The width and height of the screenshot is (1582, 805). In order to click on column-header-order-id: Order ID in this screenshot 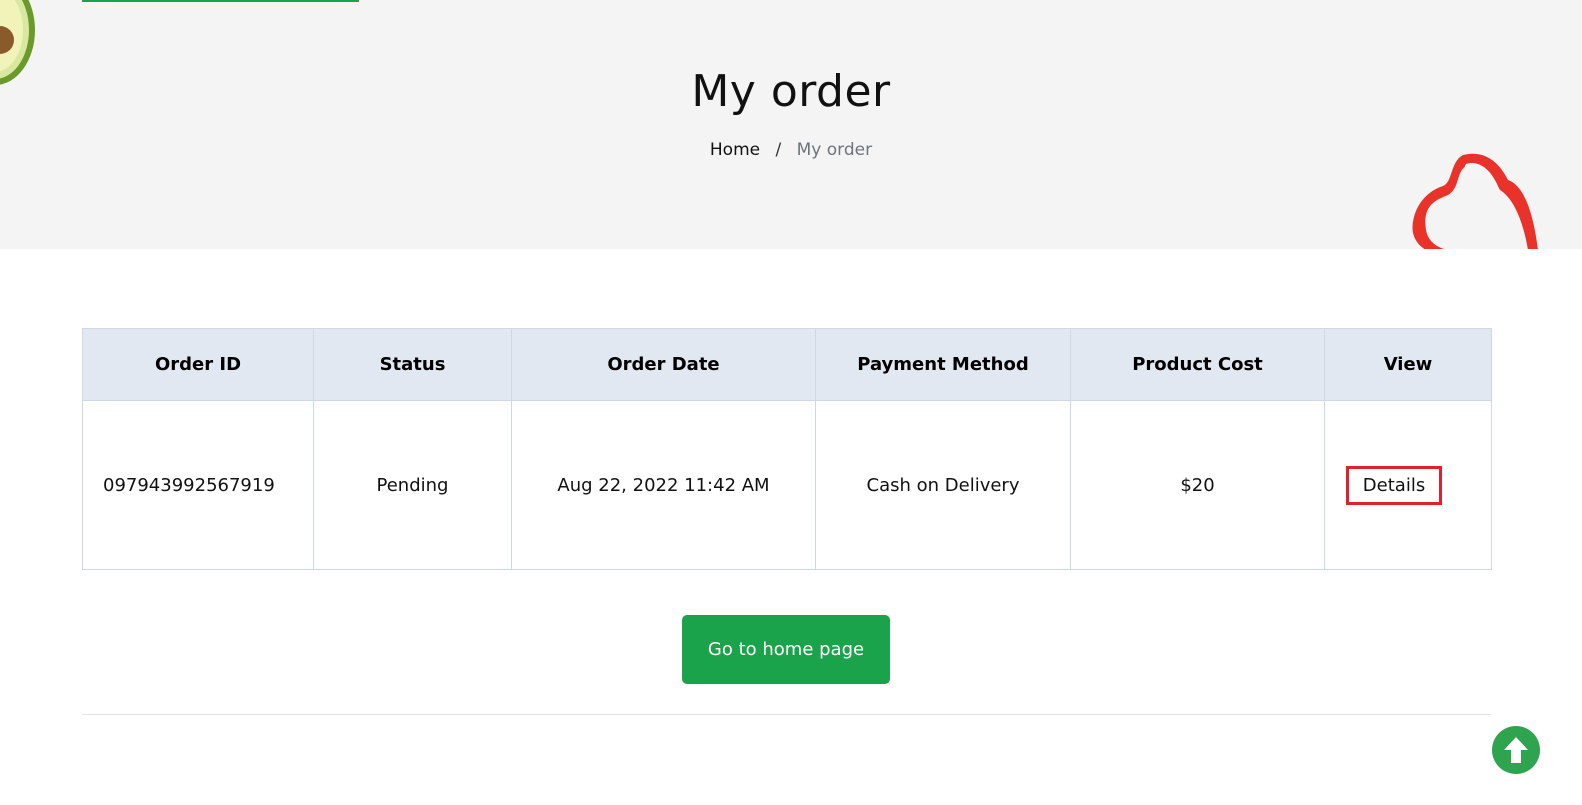, I will do `click(198, 364)`.